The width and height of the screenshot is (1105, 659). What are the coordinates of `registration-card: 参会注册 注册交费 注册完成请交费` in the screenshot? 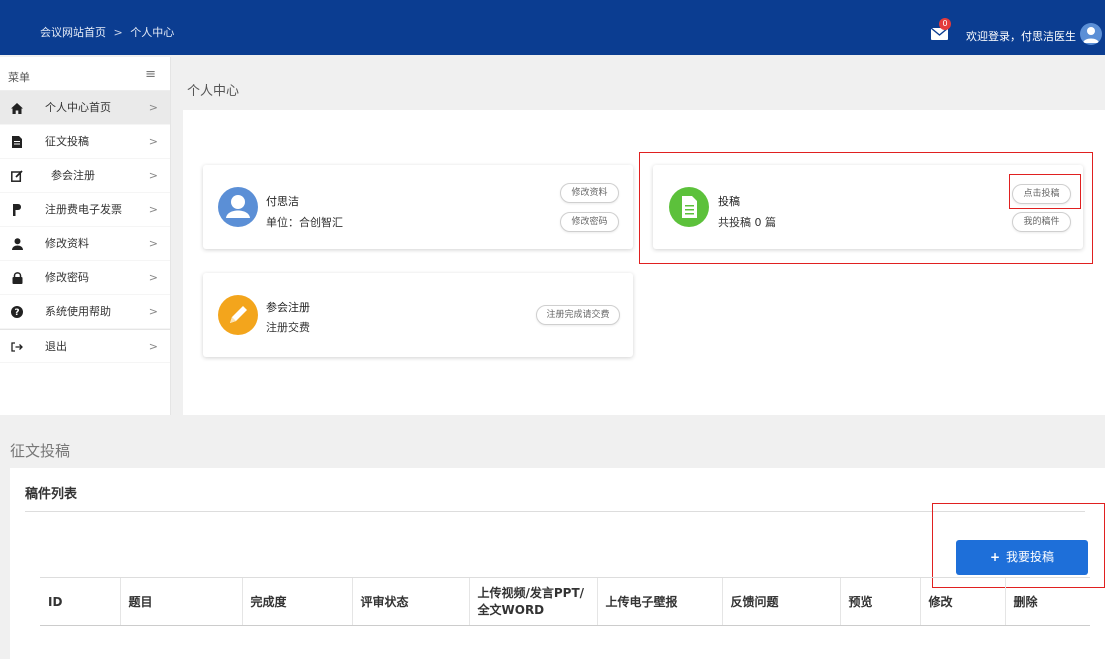 It's located at (418, 315).